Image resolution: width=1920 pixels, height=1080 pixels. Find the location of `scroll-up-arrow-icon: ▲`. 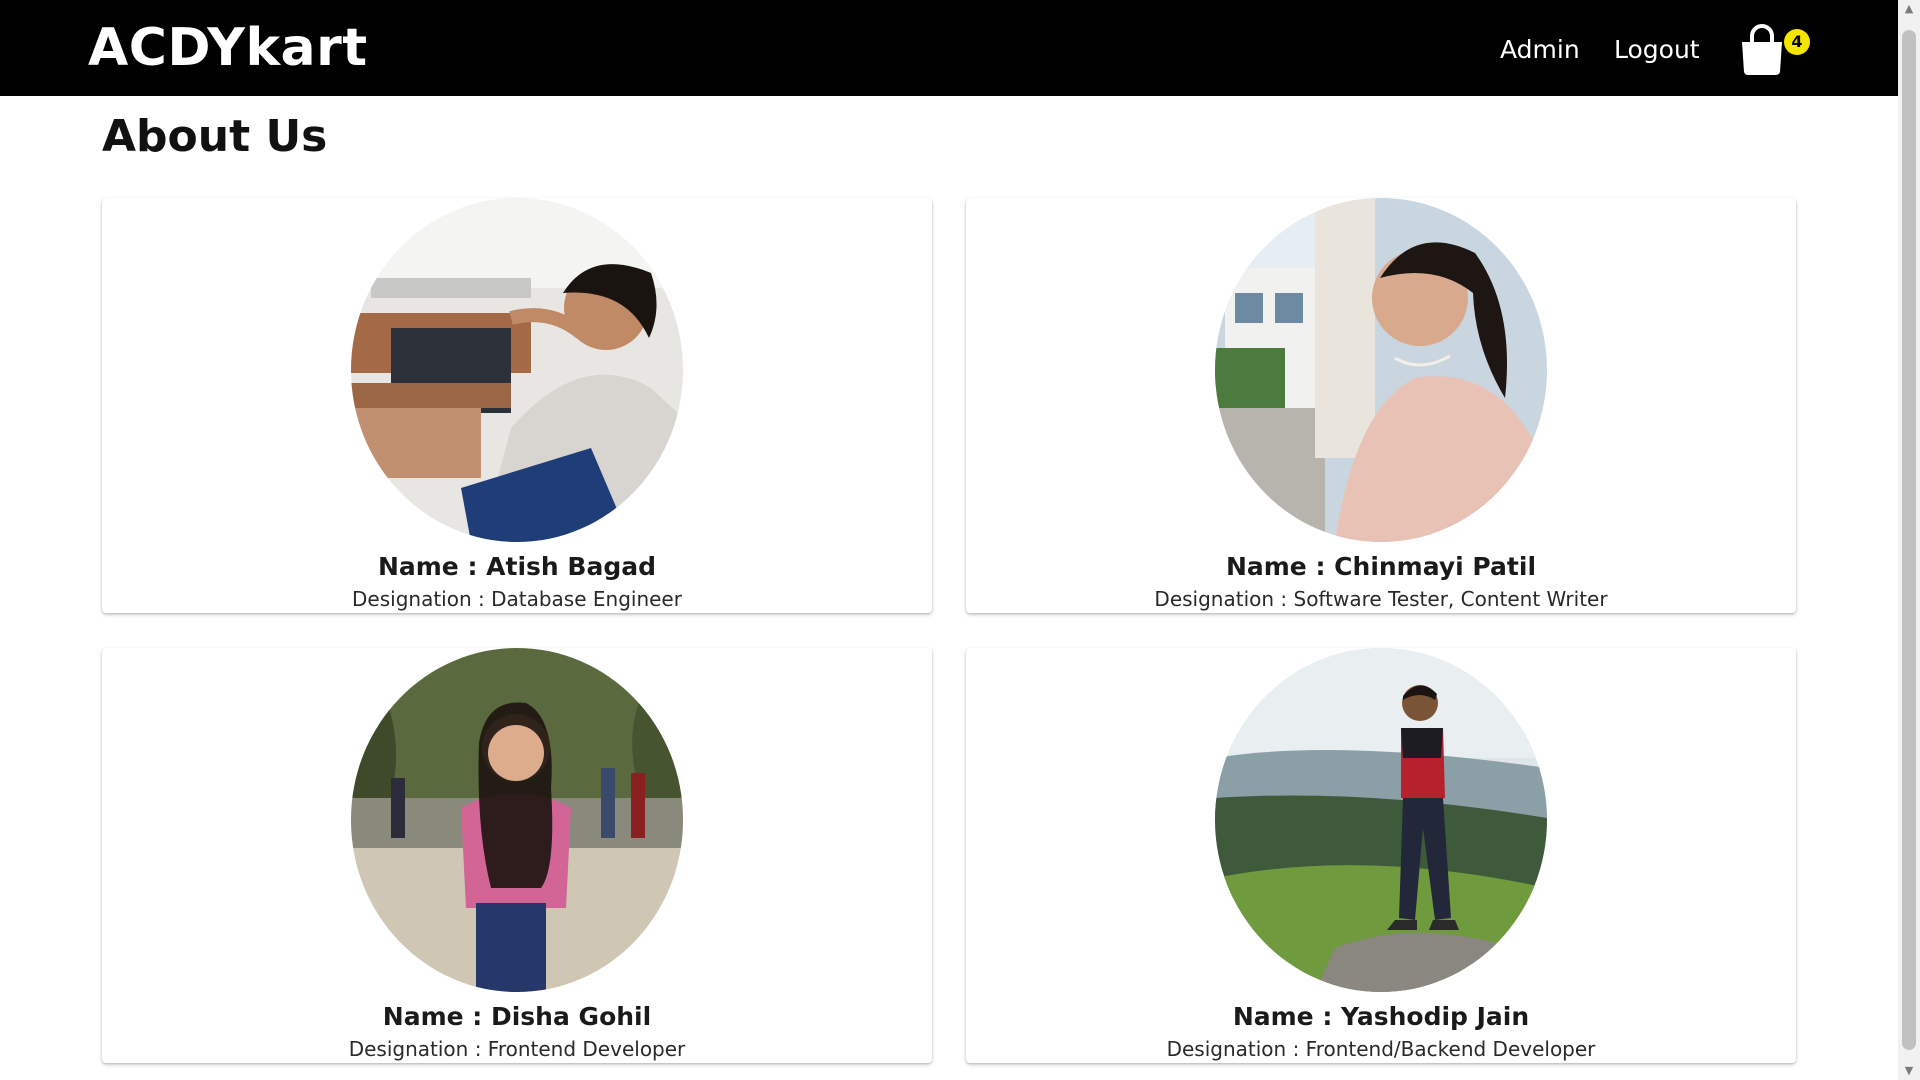

scroll-up-arrow-icon: ▲ is located at coordinates (1909, 9).